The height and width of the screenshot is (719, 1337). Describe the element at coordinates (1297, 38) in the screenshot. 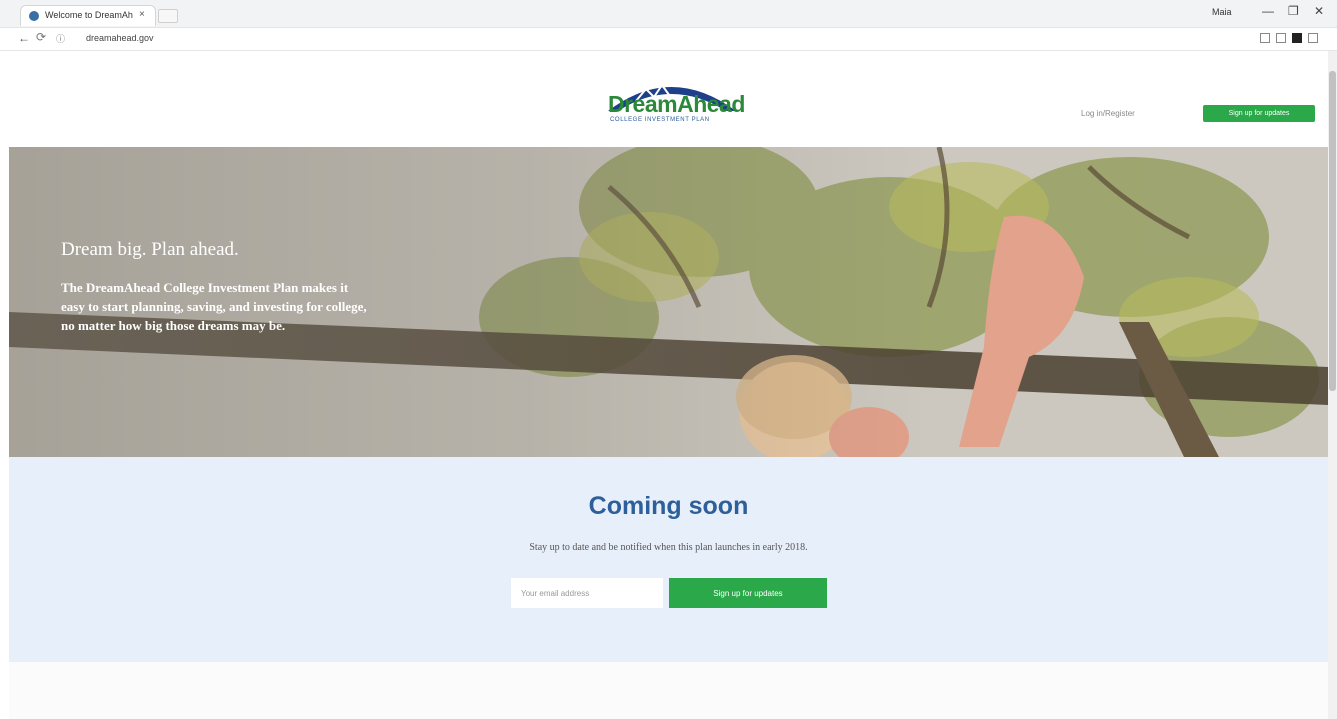

I see `extension-dark-icon` at that location.